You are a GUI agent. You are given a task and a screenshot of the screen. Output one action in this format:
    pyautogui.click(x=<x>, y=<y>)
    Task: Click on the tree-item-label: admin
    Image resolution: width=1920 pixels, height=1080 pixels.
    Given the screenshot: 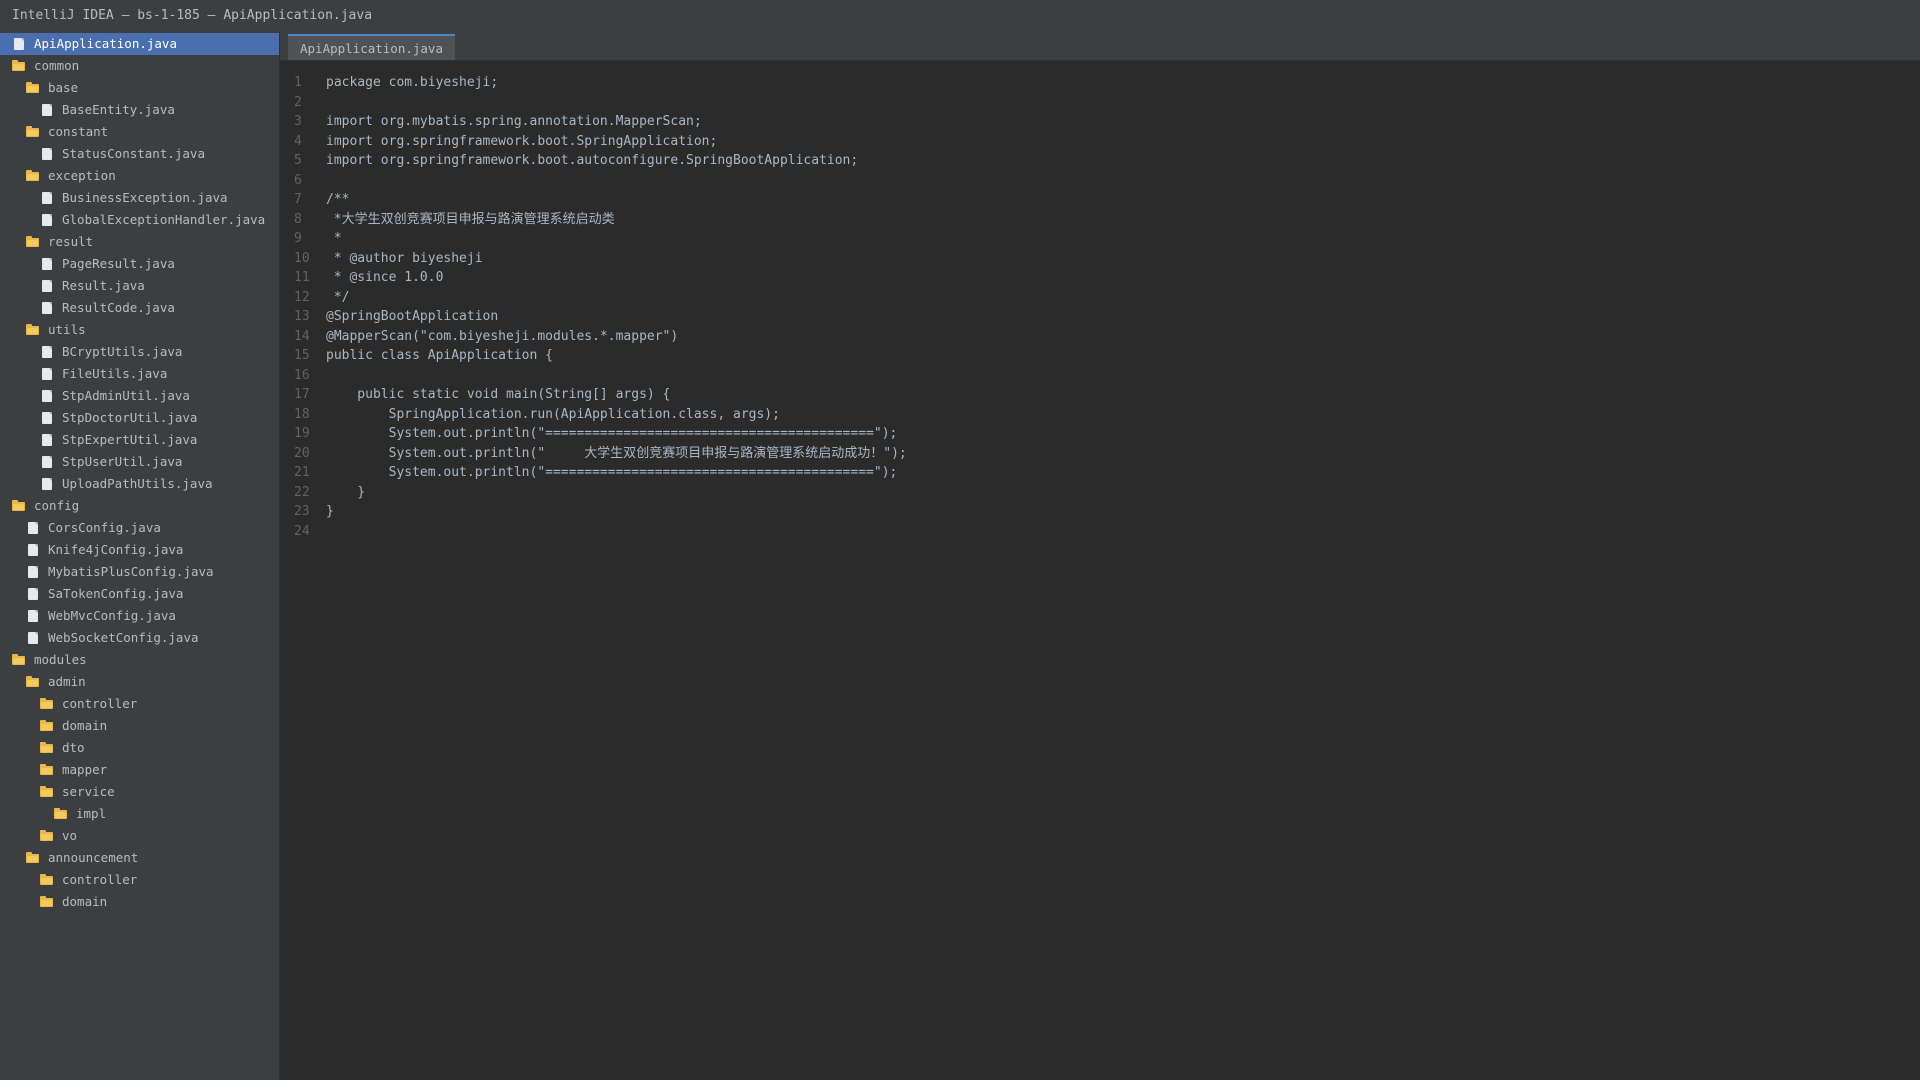 What is the action you would take?
    pyautogui.click(x=67, y=681)
    